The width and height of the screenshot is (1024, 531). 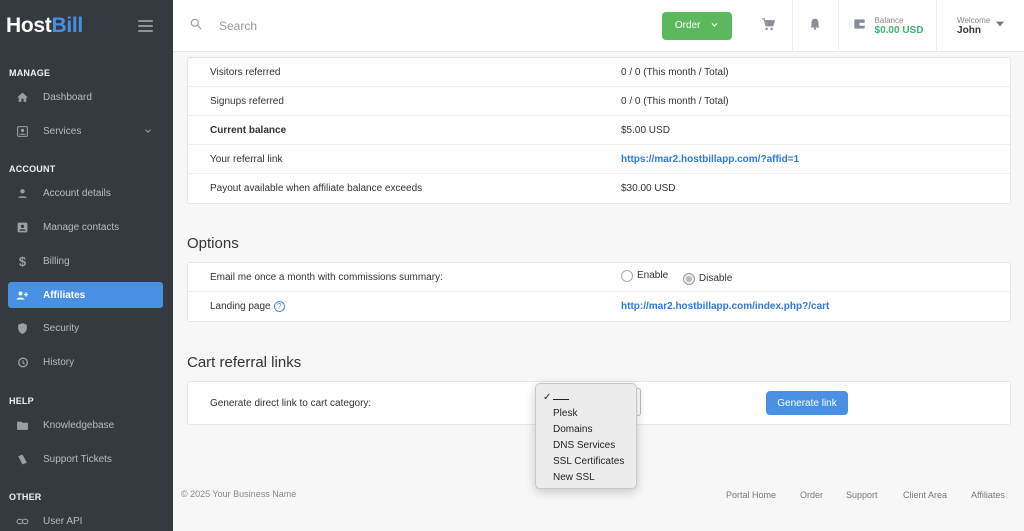 I want to click on sidebar-item-knowledgebase: Knowledgebase, so click(x=85, y=425).